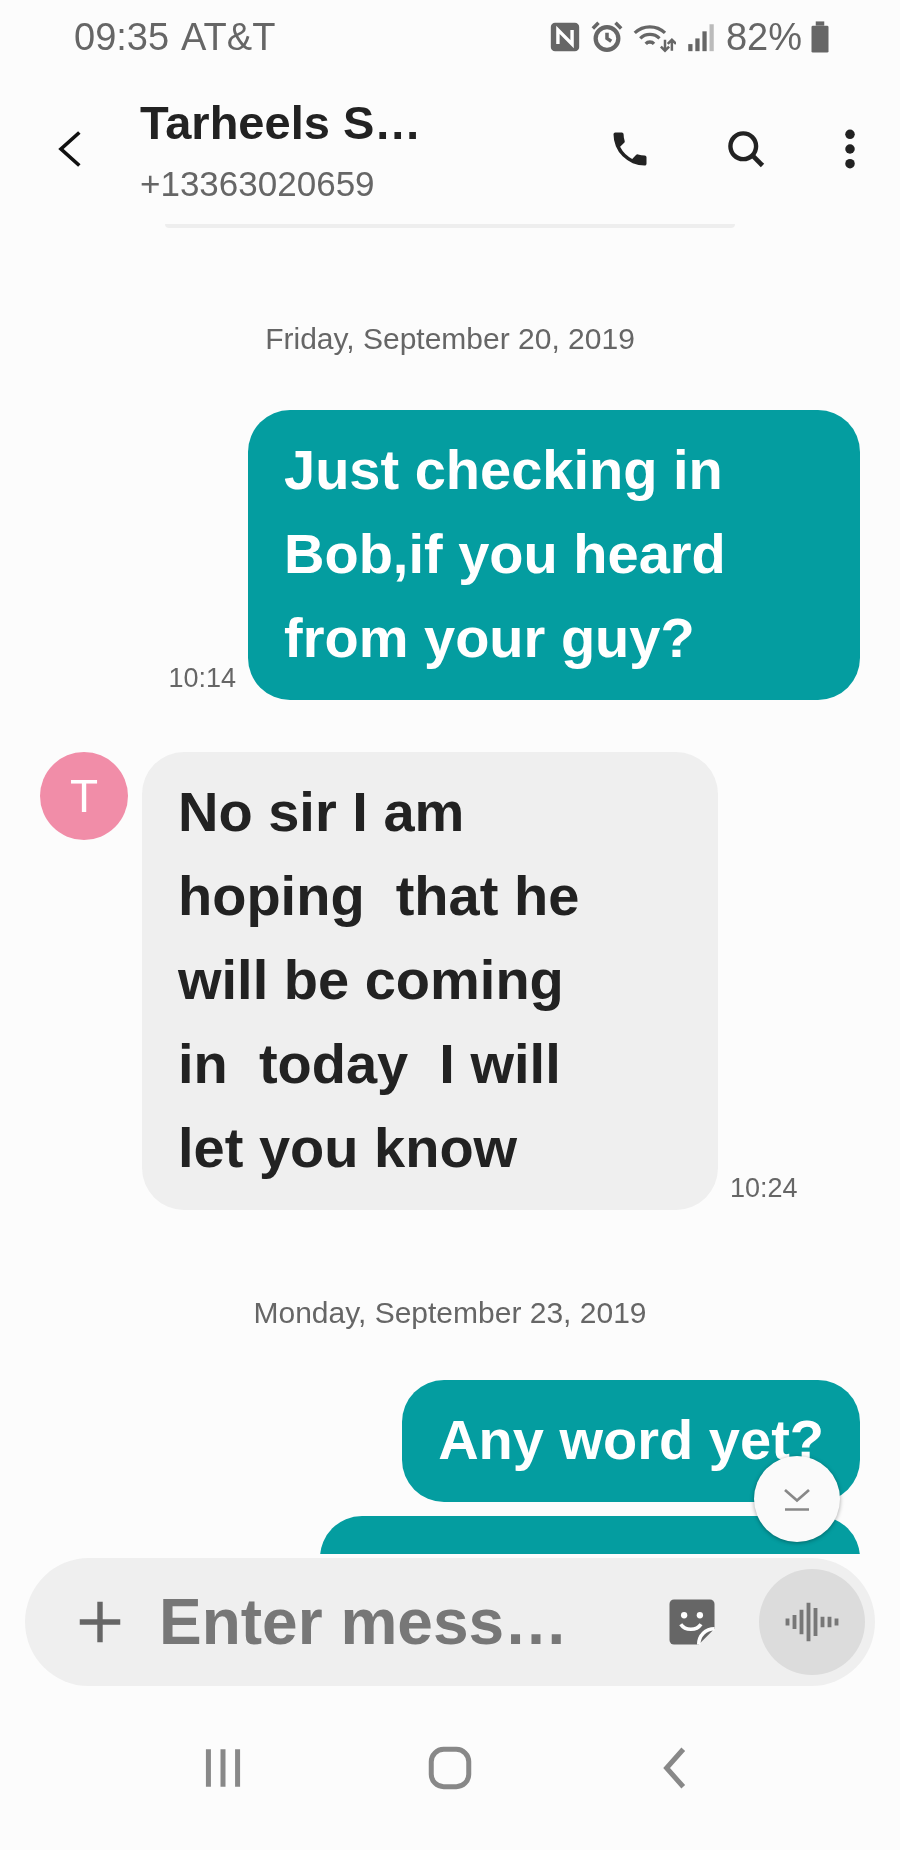 Image resolution: width=900 pixels, height=1850 pixels. Describe the element at coordinates (820, 37) in the screenshot. I see `battery-icon` at that location.